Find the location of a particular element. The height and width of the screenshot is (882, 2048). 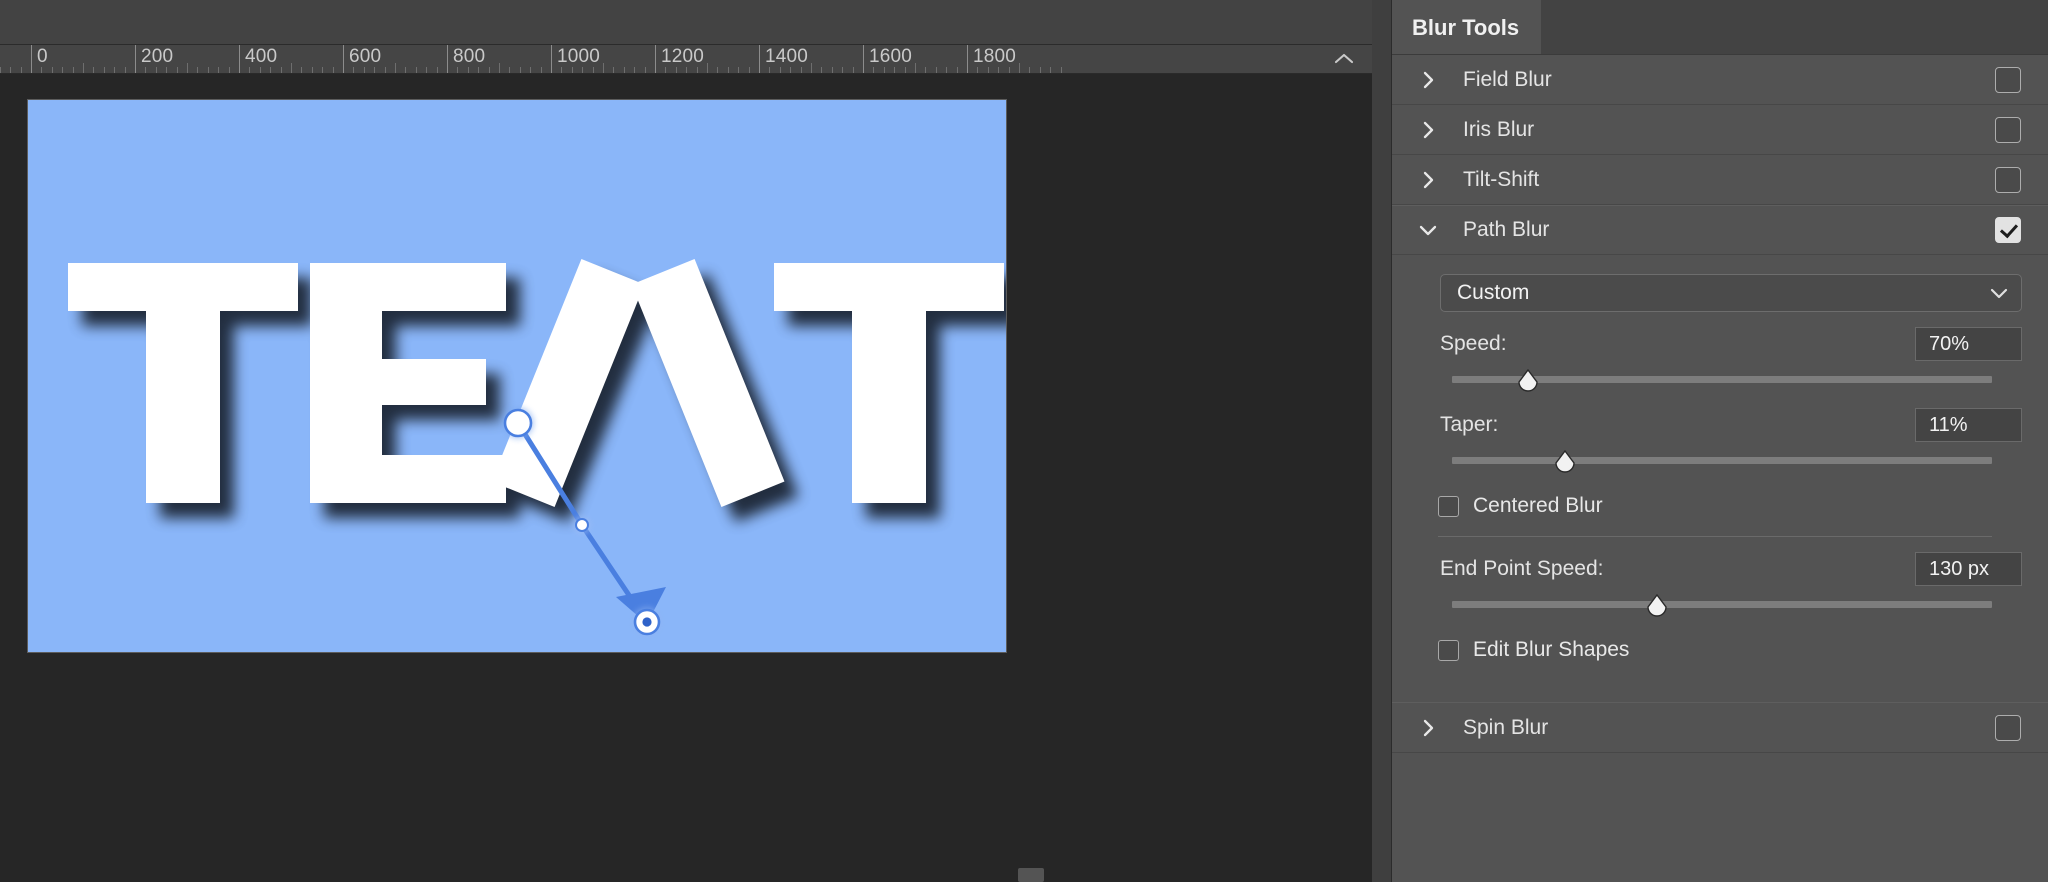

horizontal-scrollbar-nub is located at coordinates (1031, 875).